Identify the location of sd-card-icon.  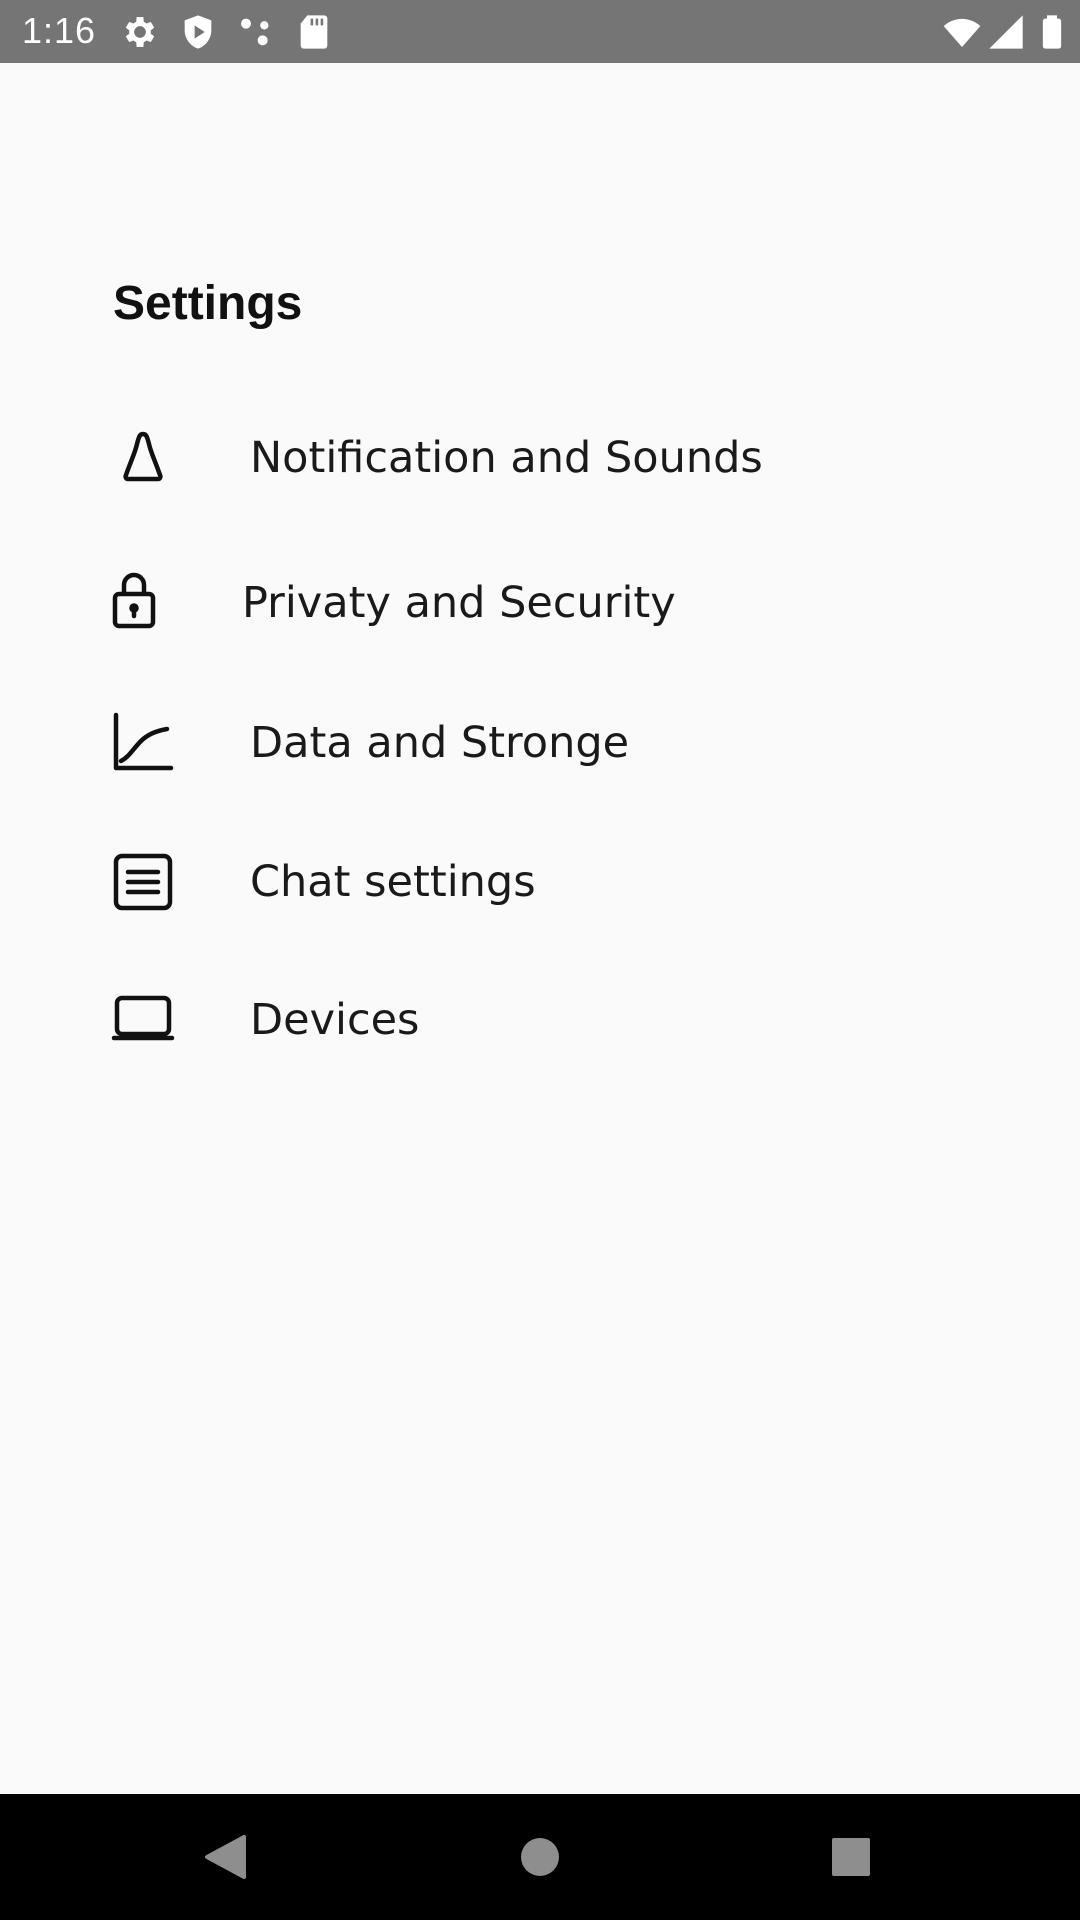
(314, 32).